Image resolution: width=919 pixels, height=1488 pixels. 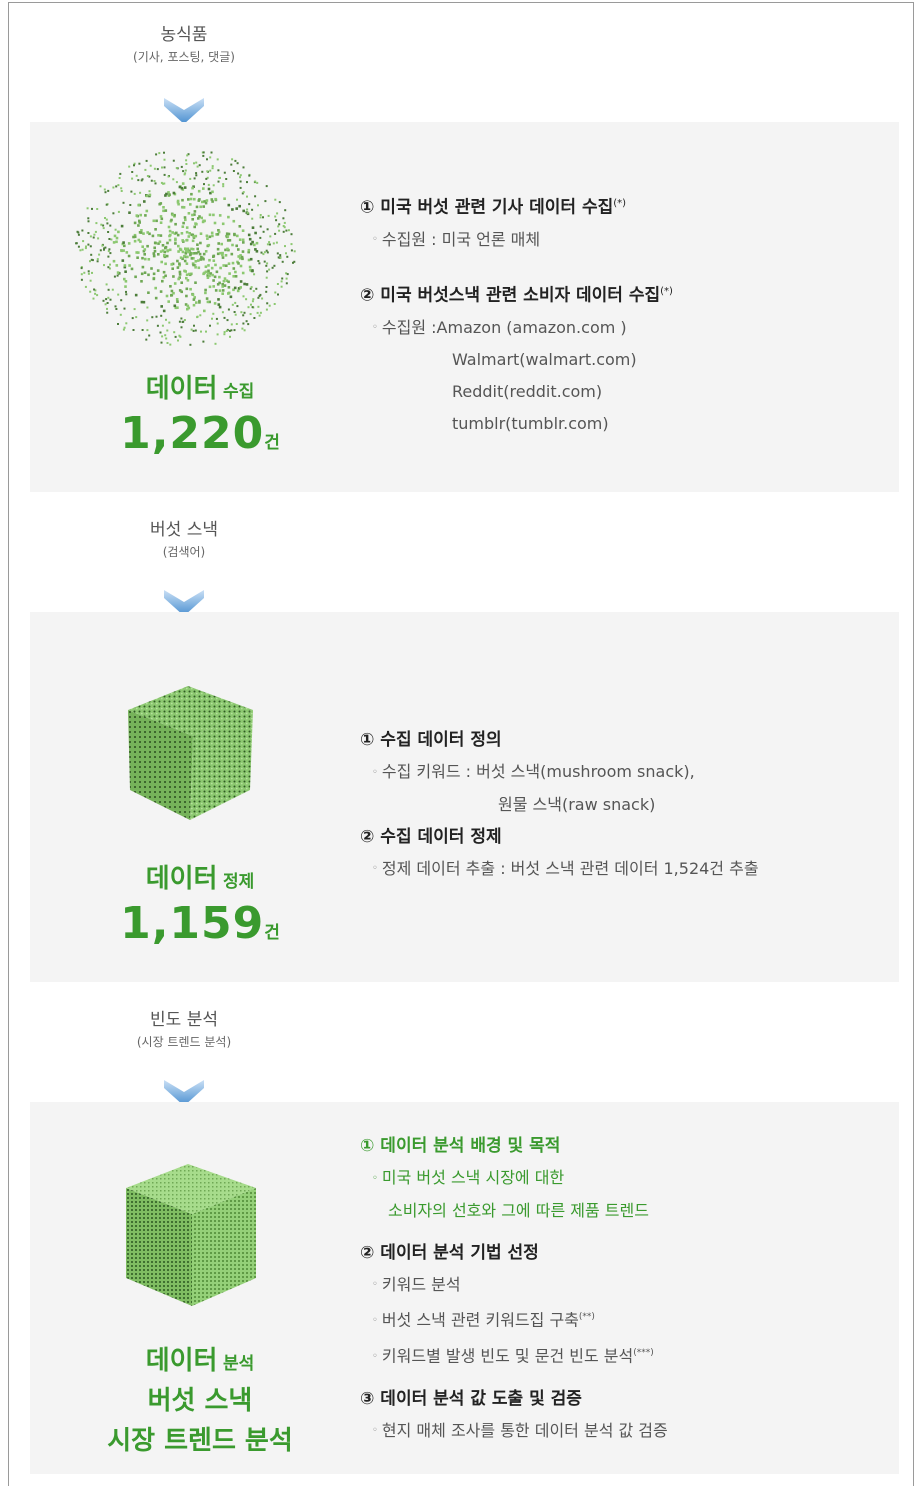 I want to click on stage1-count: 1,220건, so click(x=200, y=433).